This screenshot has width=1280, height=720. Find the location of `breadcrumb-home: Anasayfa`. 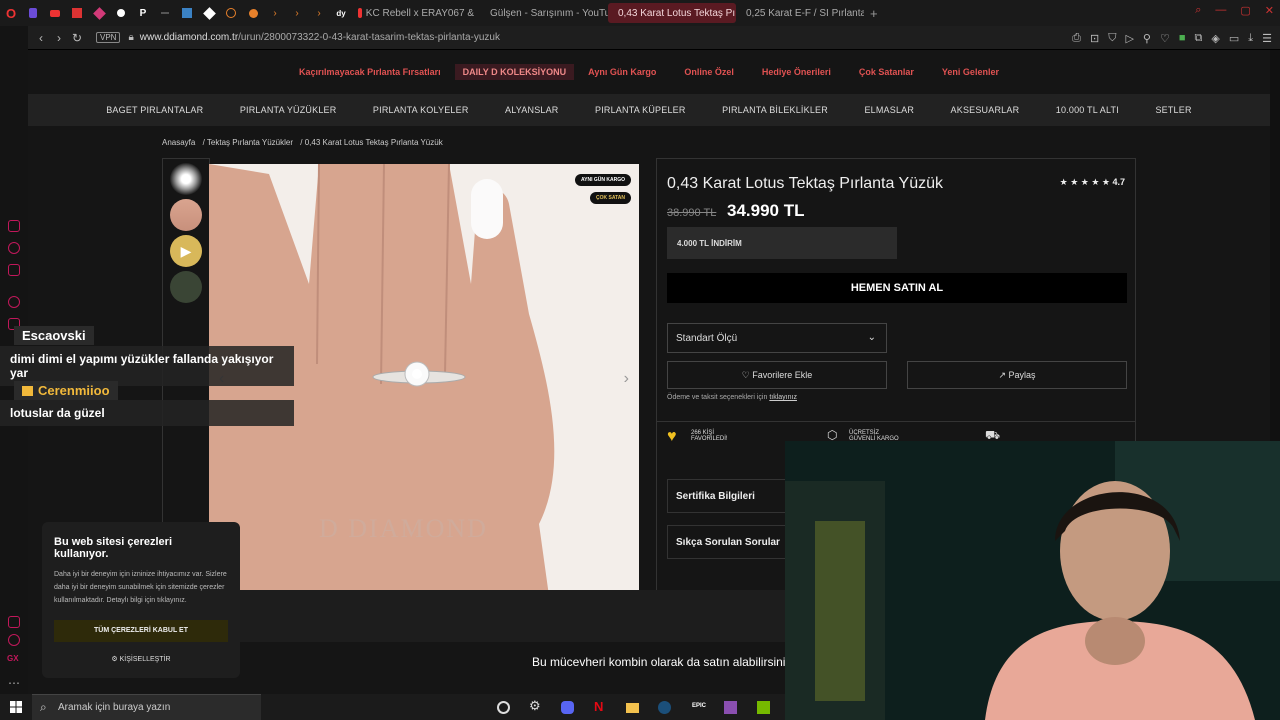

breadcrumb-home: Anasayfa is located at coordinates (178, 142).